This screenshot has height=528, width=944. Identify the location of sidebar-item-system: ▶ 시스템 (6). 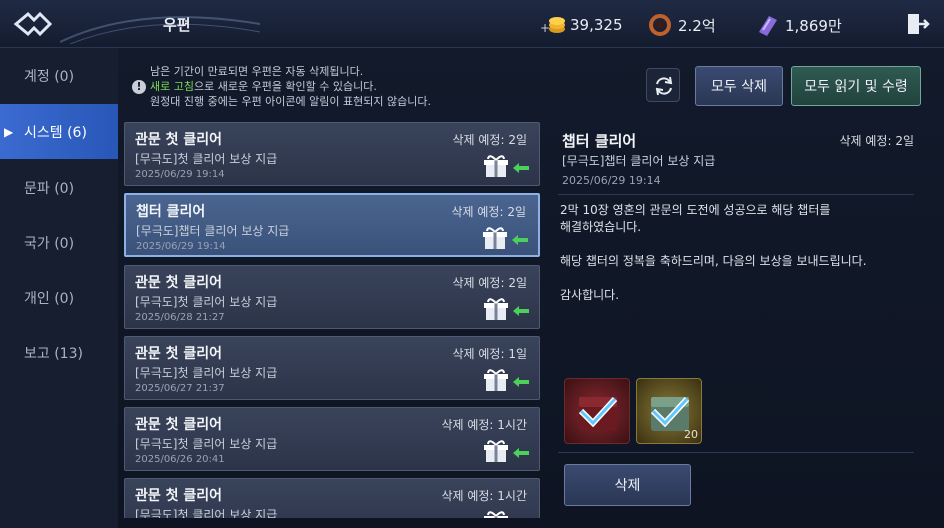
(59, 131).